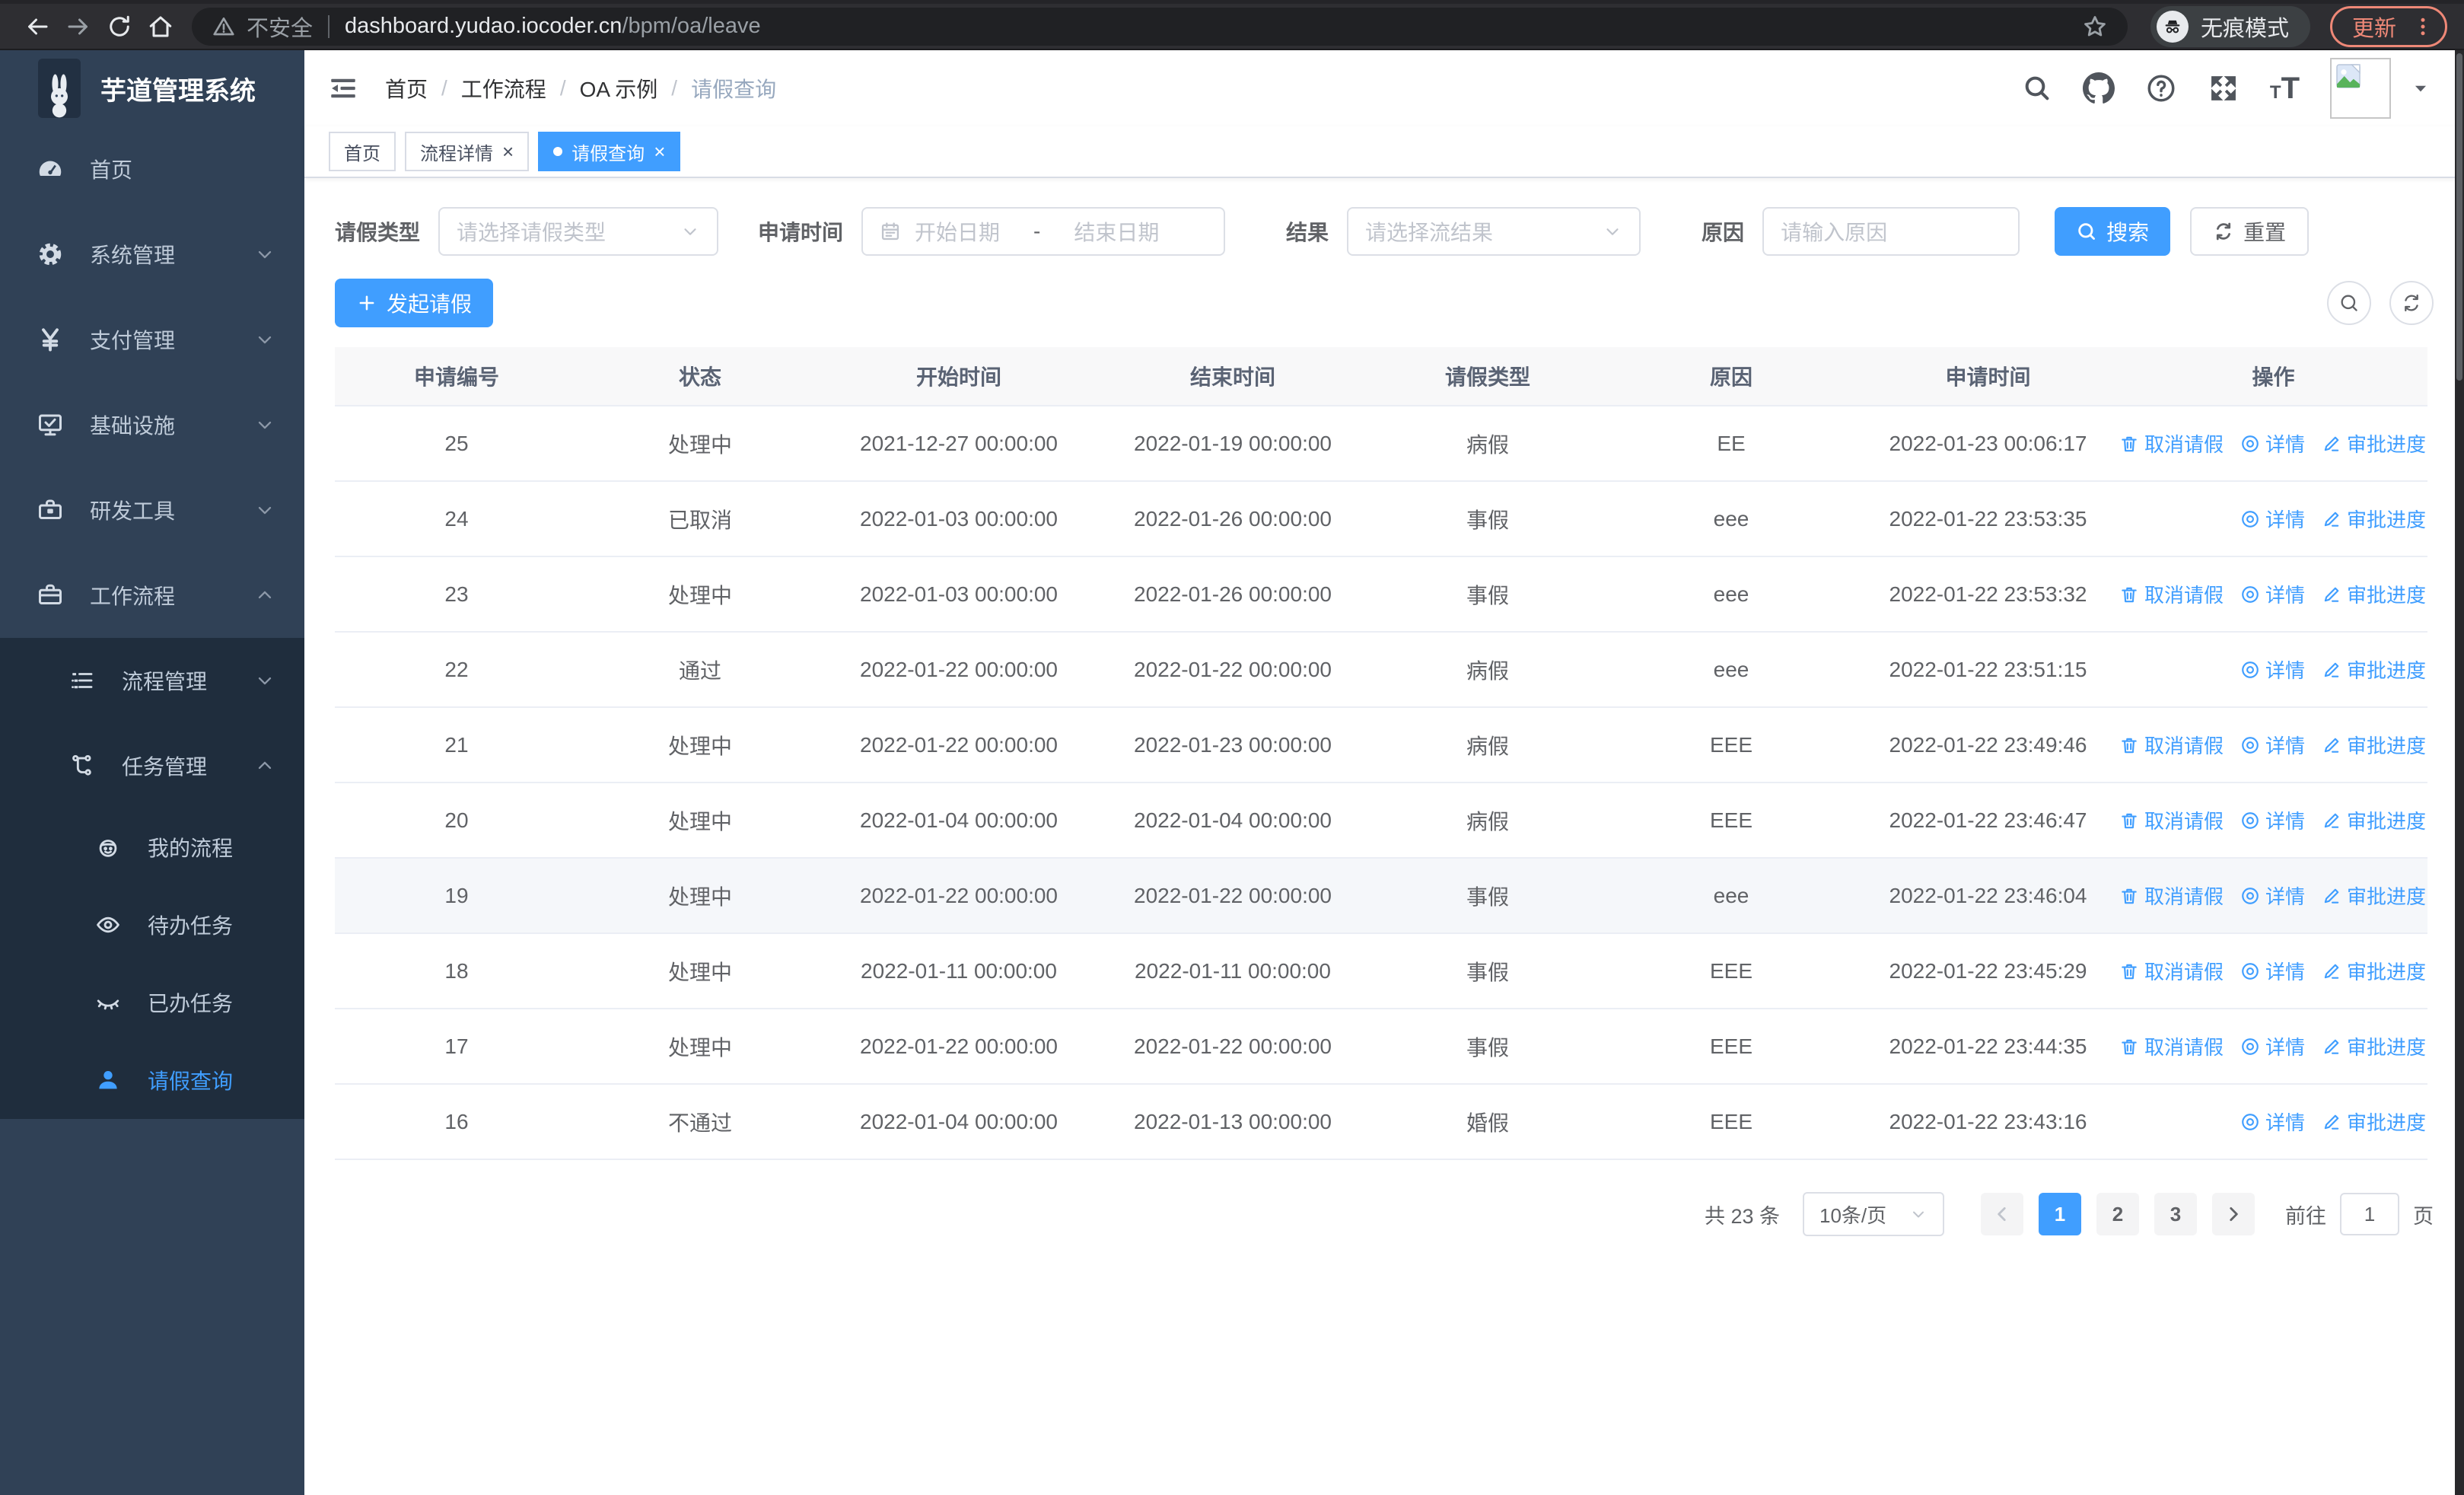 This screenshot has height=1495, width=2464. I want to click on search-button: 搜索, so click(2113, 231).